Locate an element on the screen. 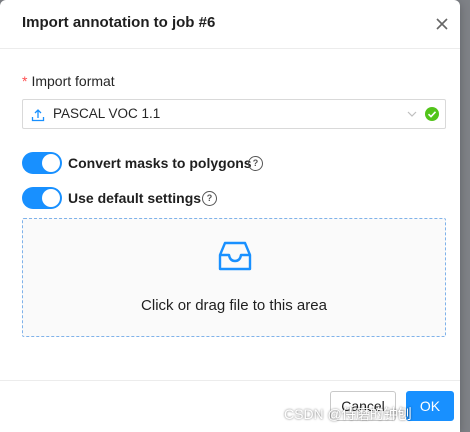 This screenshot has width=470, height=432. convert-masks-switch is located at coordinates (42, 163).